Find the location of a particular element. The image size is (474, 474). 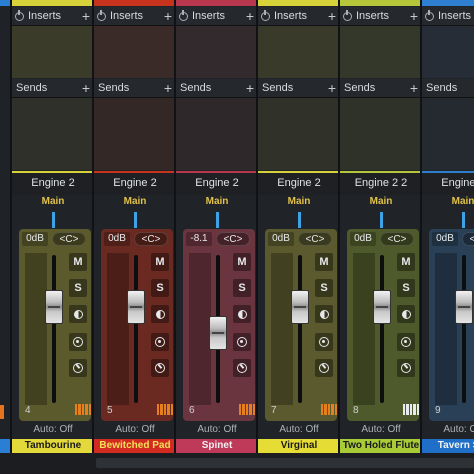

channel-name-partial is located at coordinates (5, 446).